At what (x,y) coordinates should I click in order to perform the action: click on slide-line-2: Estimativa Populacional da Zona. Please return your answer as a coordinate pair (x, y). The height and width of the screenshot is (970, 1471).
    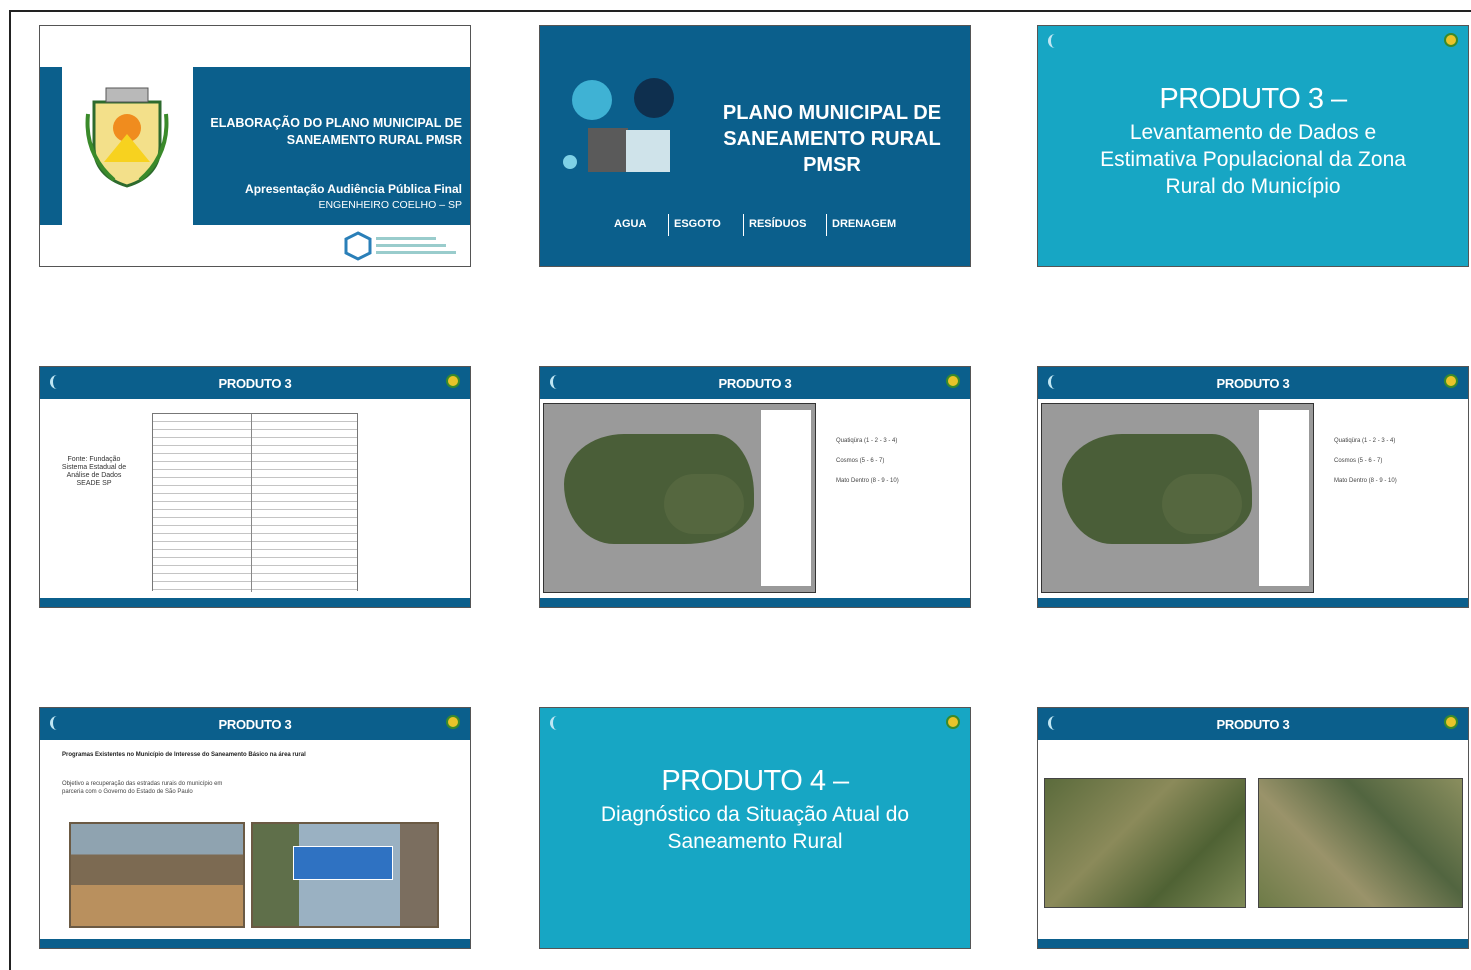
    Looking at the image, I should click on (1253, 159).